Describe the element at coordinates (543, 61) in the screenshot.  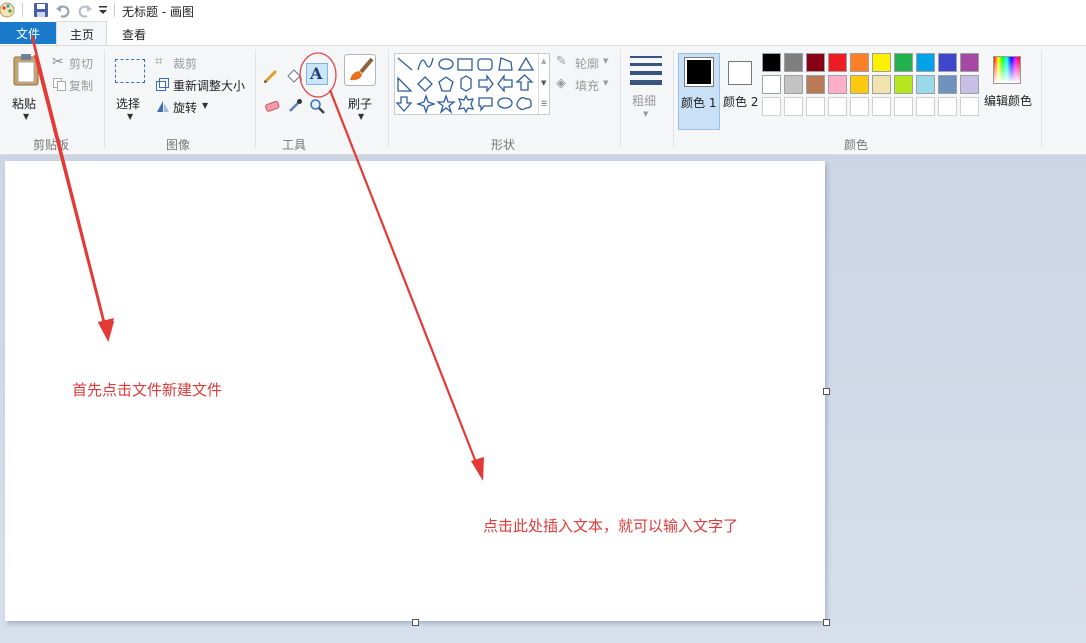
I see `scroll-up-icon: ▲` at that location.